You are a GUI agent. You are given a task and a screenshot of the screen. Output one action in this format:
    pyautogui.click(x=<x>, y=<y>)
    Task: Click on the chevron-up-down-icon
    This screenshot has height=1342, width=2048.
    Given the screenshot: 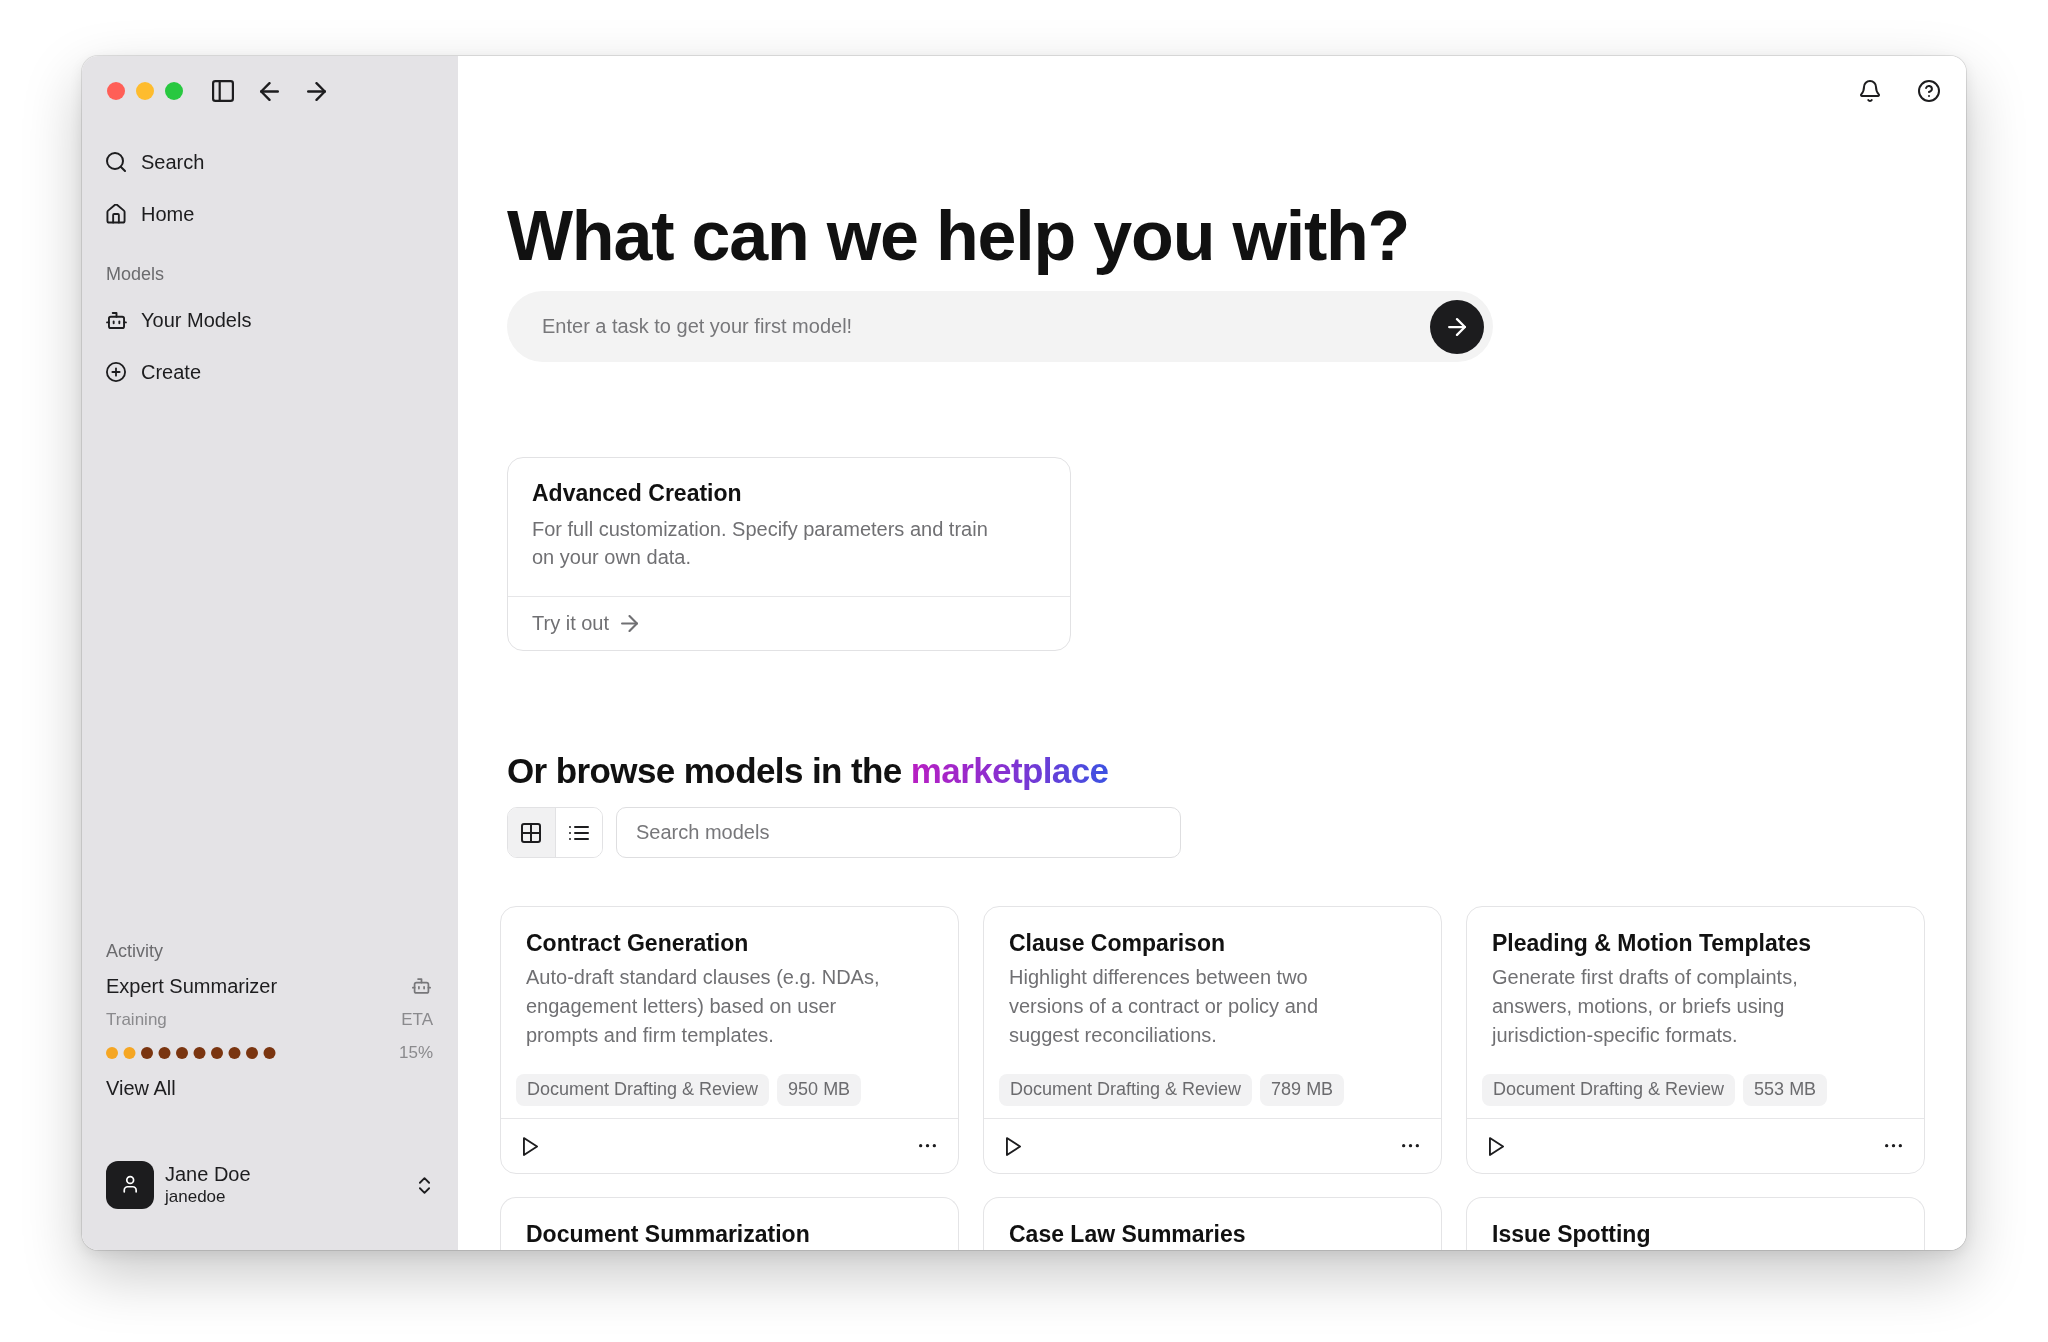 What is the action you would take?
    pyautogui.click(x=424, y=1185)
    